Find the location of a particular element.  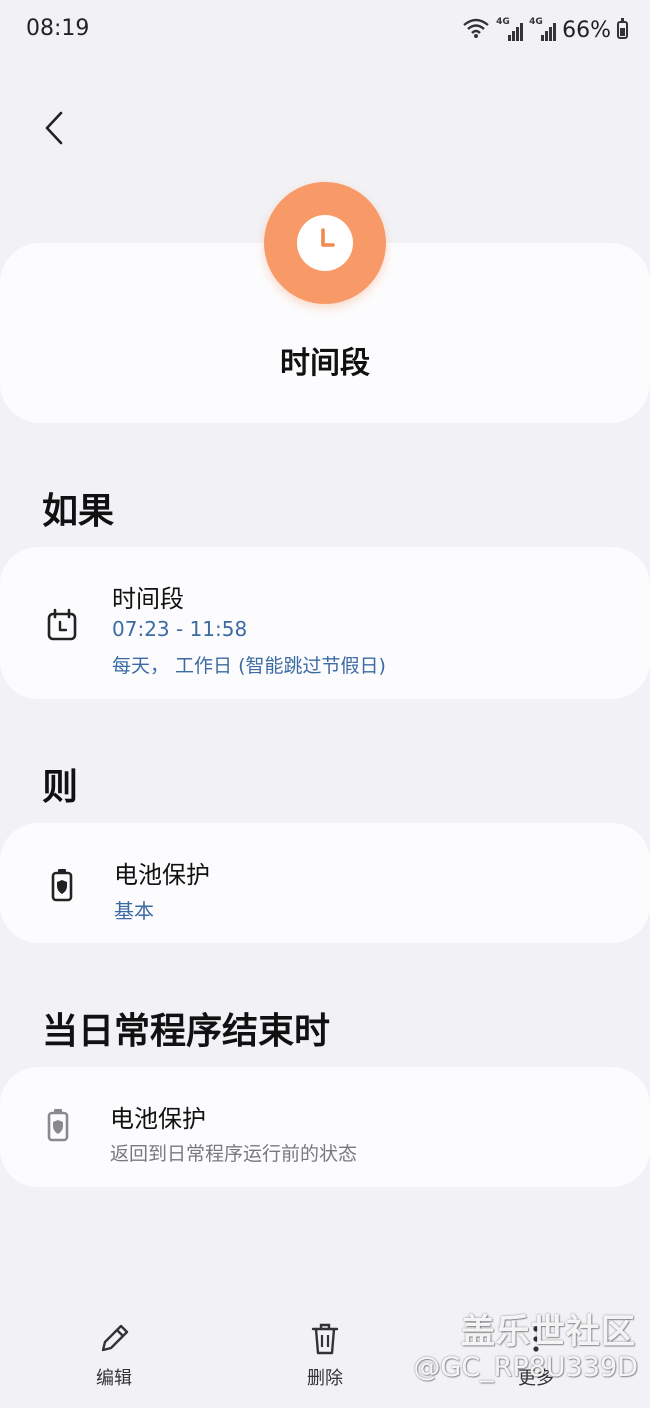

calendar-icon is located at coordinates (62, 625).